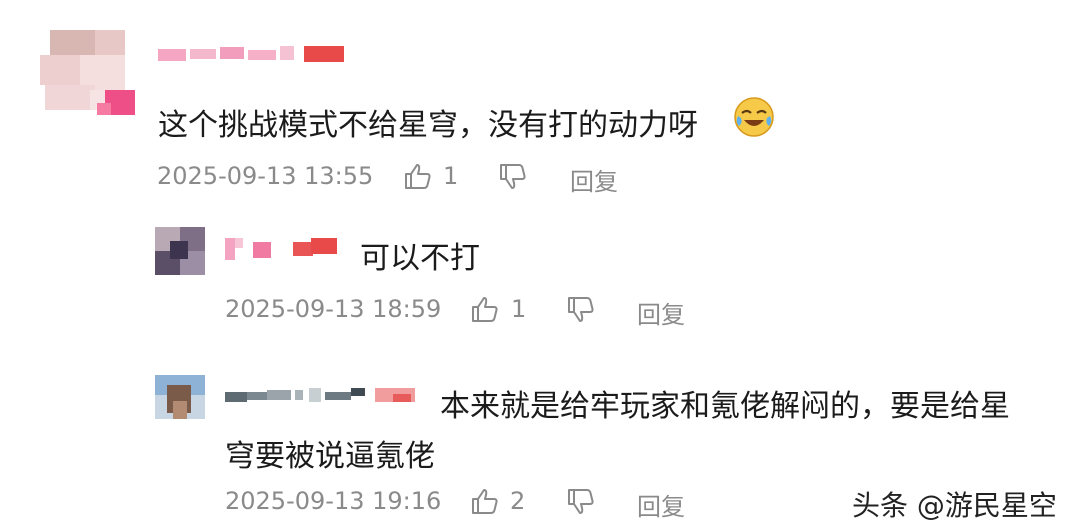 This screenshot has height=532, width=1076. What do you see at coordinates (330, 456) in the screenshot?
I see `comment-text-line2: 穹要被说逼氪佬` at bounding box center [330, 456].